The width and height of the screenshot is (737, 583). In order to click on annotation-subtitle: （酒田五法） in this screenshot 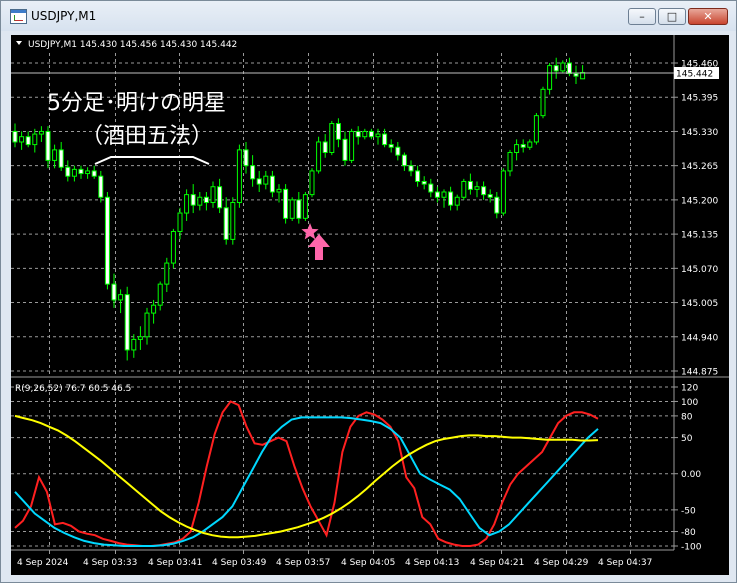, I will do `click(147, 136)`.